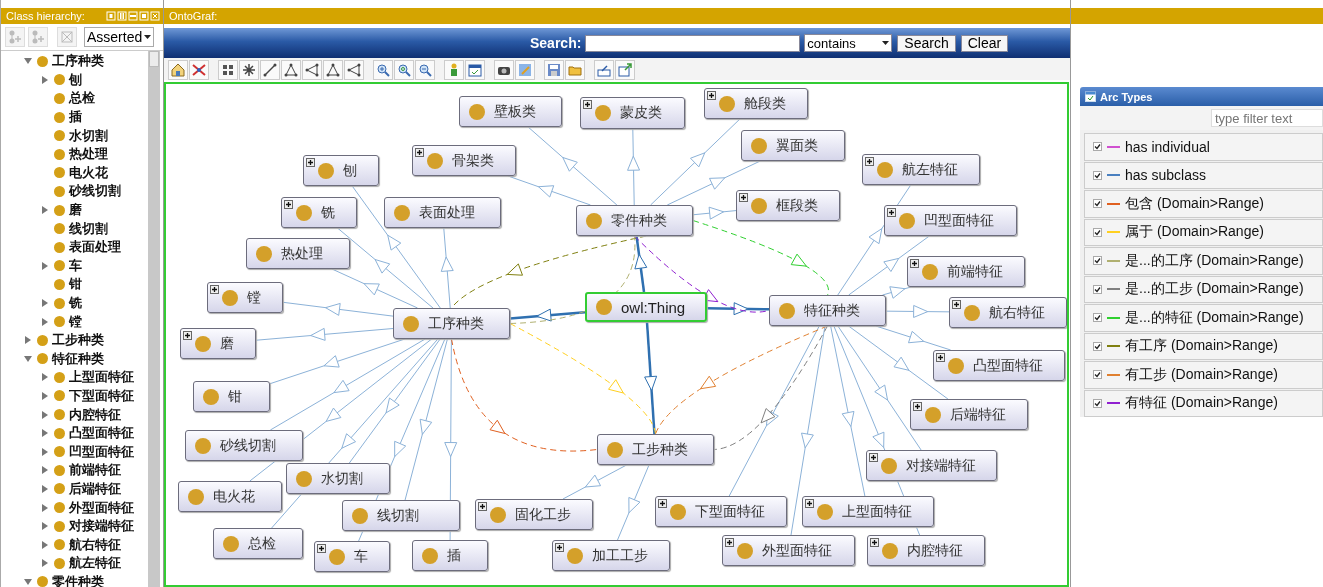  What do you see at coordinates (74, 545) in the screenshot?
I see `tree-item: 航右特征` at bounding box center [74, 545].